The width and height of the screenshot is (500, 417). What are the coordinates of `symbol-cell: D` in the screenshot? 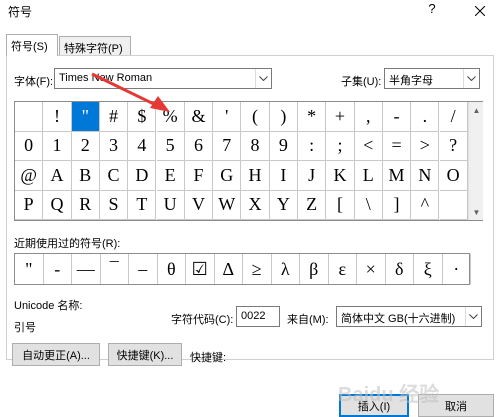 It's located at (142, 176).